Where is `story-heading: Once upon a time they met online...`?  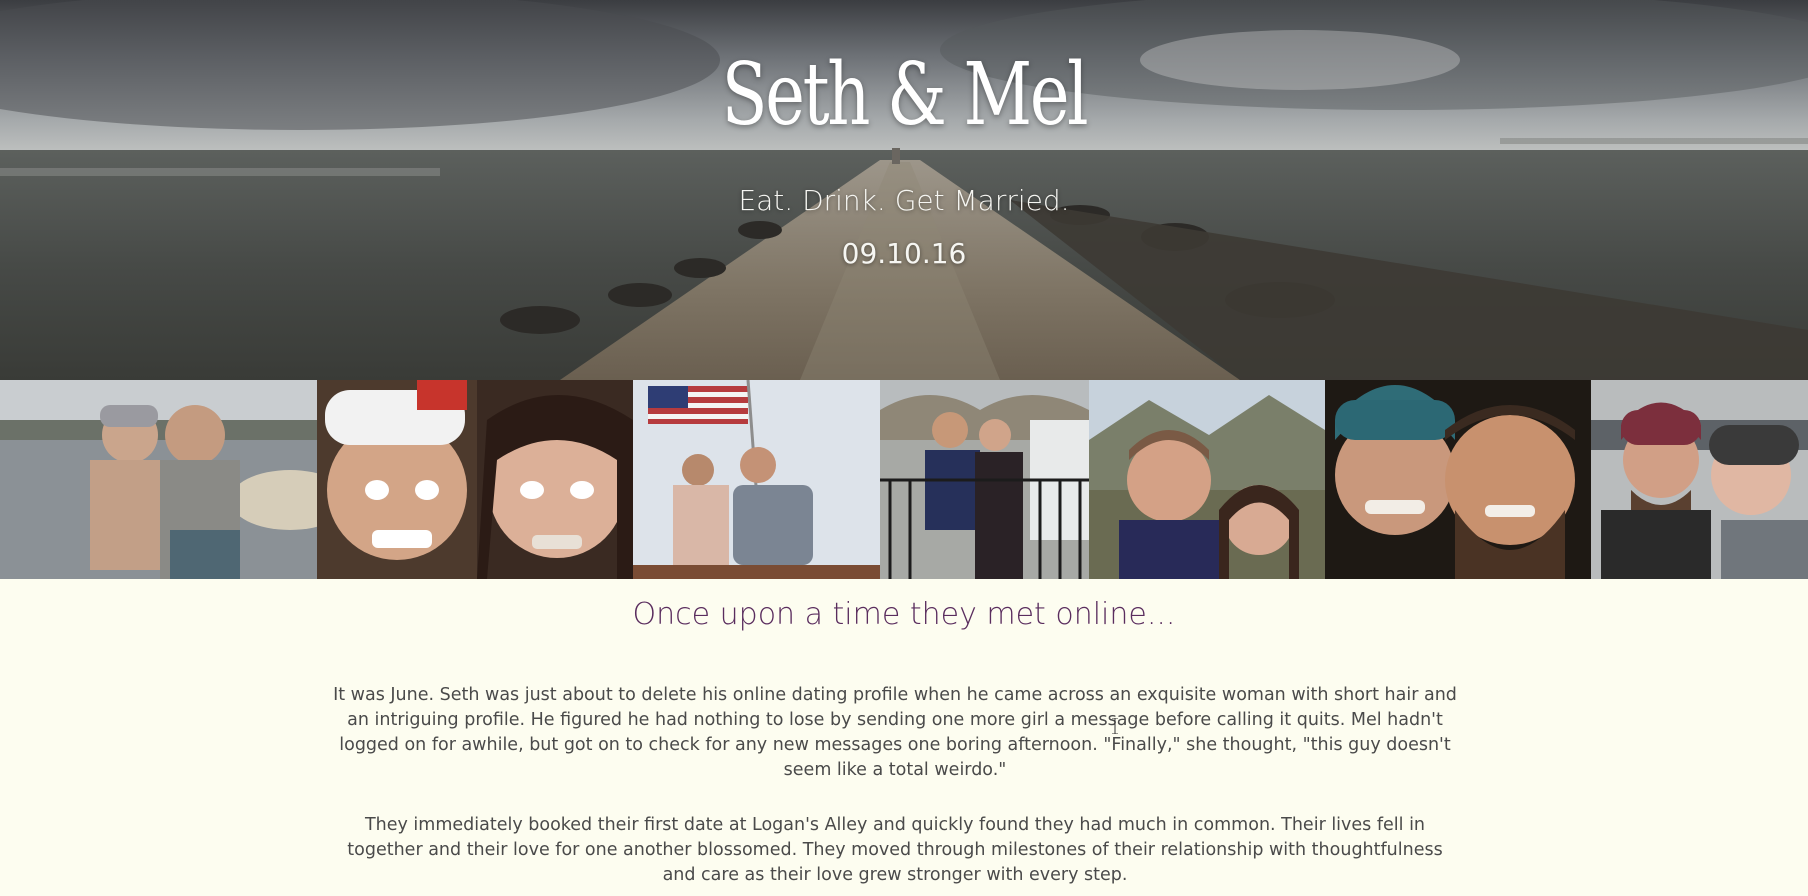 story-heading: Once upon a time they met online... is located at coordinates (904, 614).